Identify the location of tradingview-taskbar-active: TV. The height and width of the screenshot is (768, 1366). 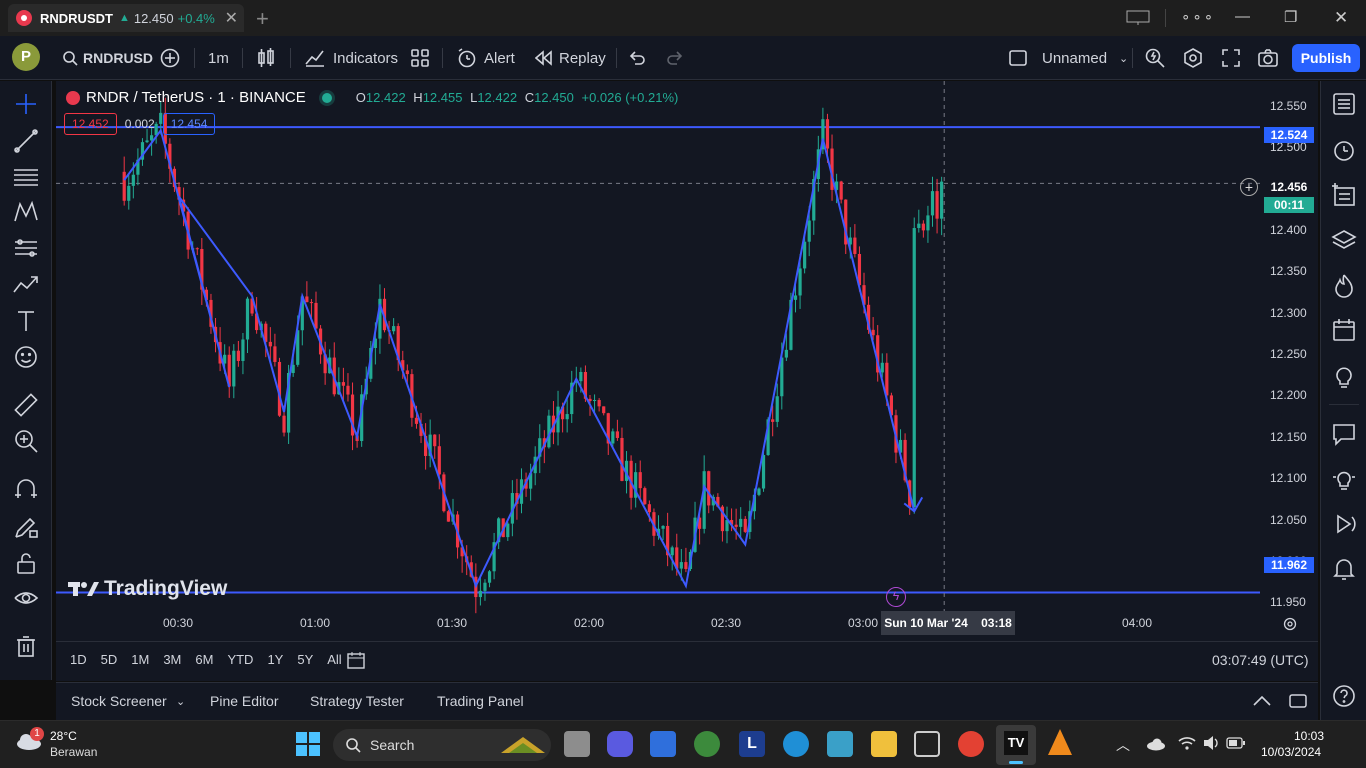
(1016, 745).